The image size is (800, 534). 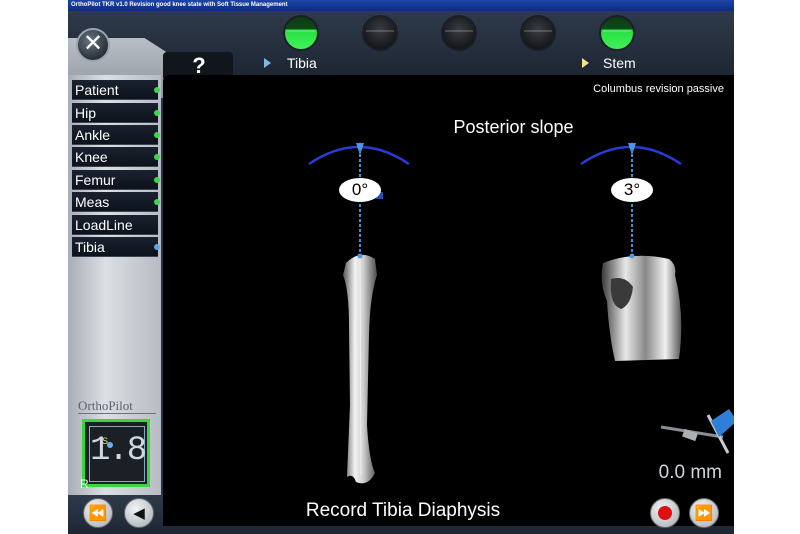 I want to click on workflow-step-4-indicator, so click(x=538, y=33).